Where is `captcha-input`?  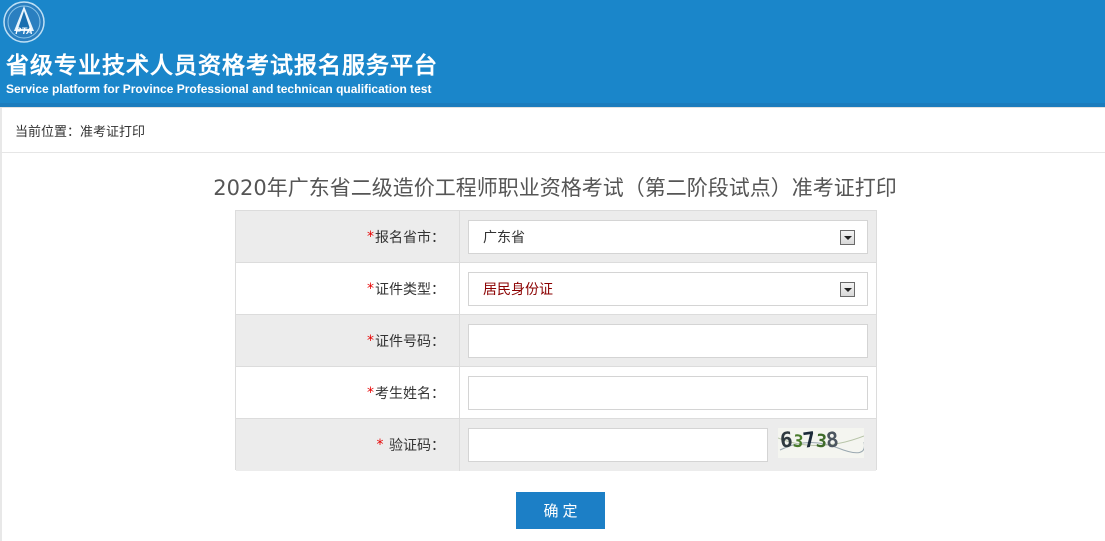 captcha-input is located at coordinates (618, 445).